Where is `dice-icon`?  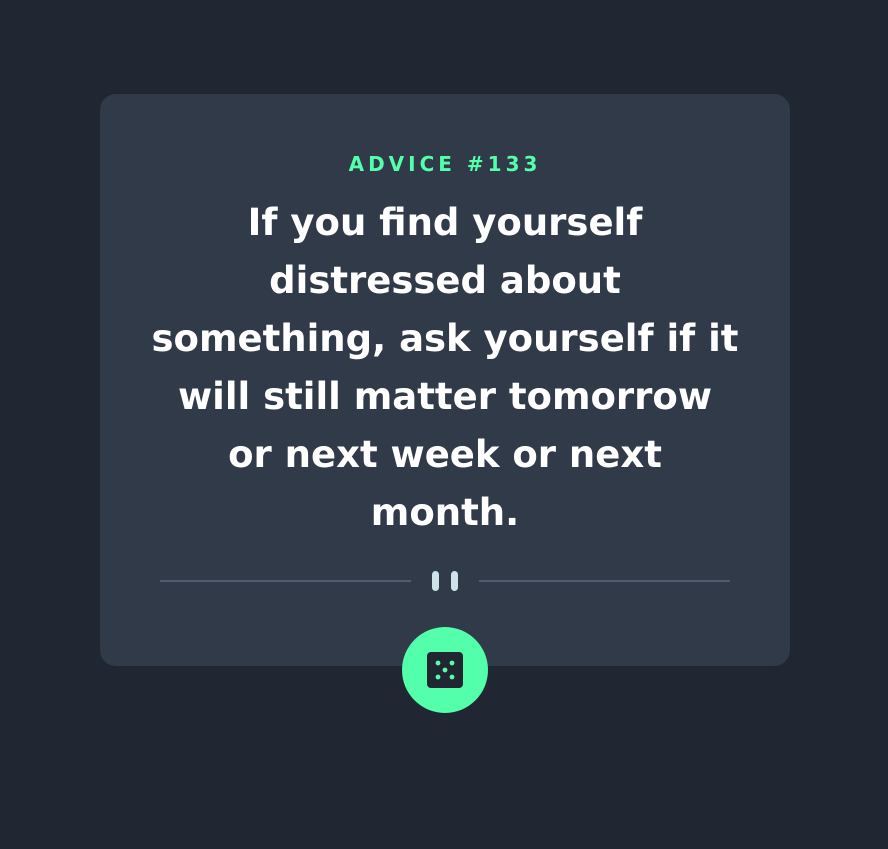
dice-icon is located at coordinates (445, 670).